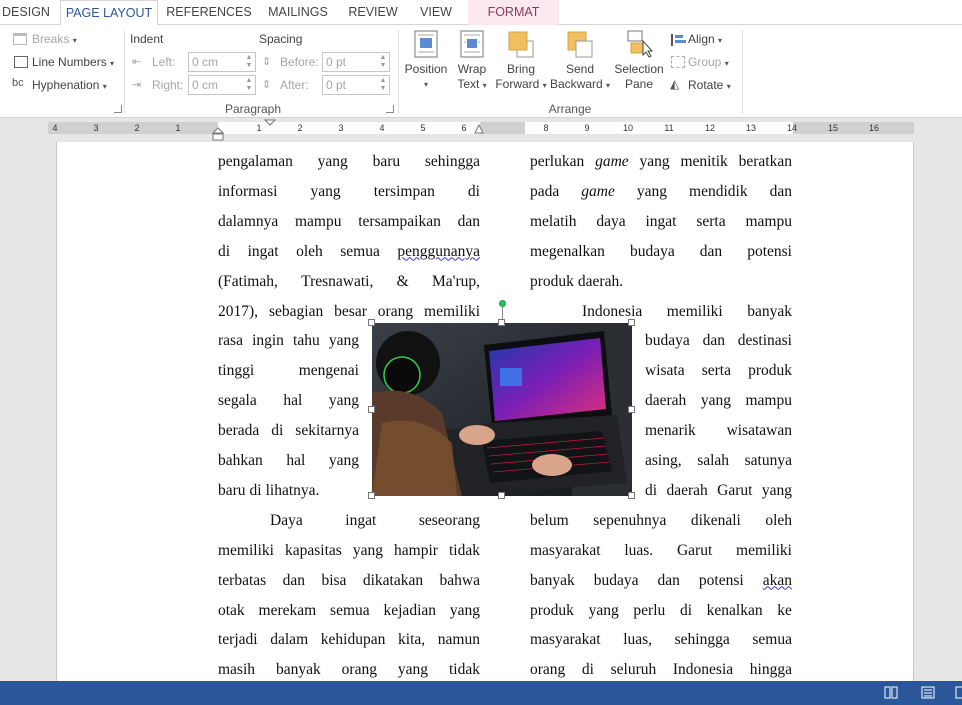  Describe the element at coordinates (742, 72) in the screenshot. I see `group-separator` at that location.